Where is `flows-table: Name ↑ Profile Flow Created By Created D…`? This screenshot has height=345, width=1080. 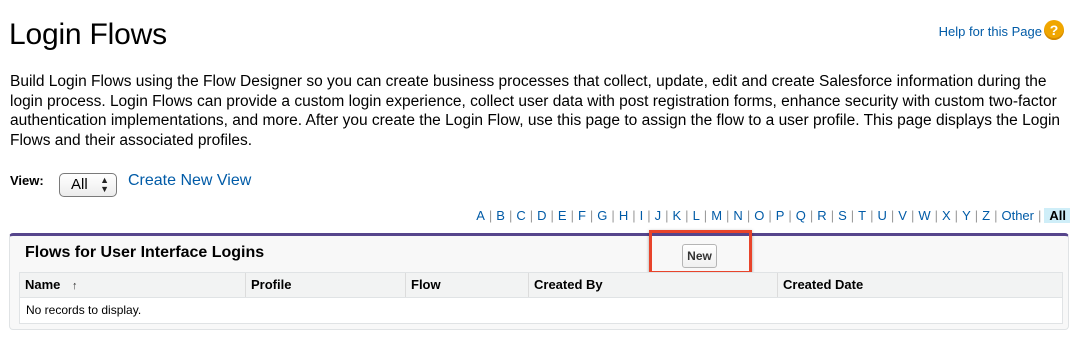
flows-table: Name ↑ Profile Flow Created By Created D… is located at coordinates (541, 298).